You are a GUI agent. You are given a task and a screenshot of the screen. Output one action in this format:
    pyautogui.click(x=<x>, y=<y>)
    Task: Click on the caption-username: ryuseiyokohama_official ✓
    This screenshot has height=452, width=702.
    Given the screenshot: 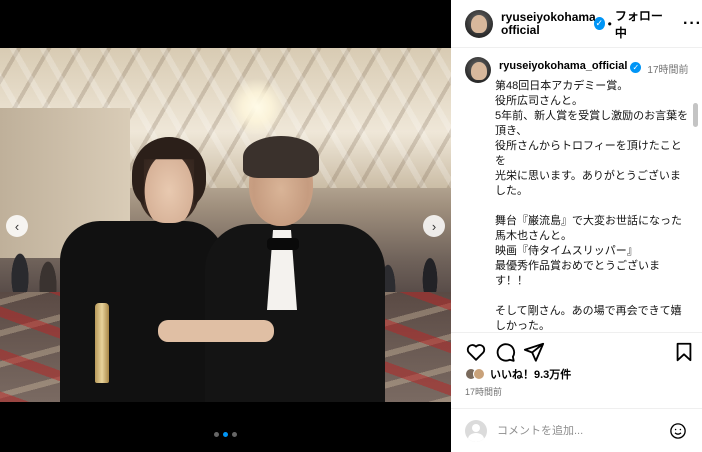 What is the action you would take?
    pyautogui.click(x=570, y=66)
    